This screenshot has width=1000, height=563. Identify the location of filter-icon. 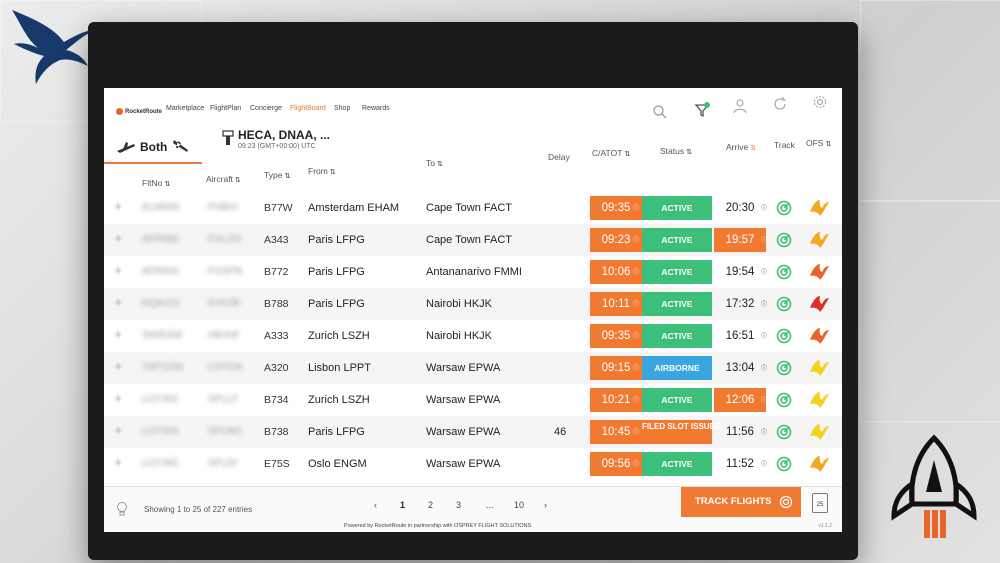
(702, 110).